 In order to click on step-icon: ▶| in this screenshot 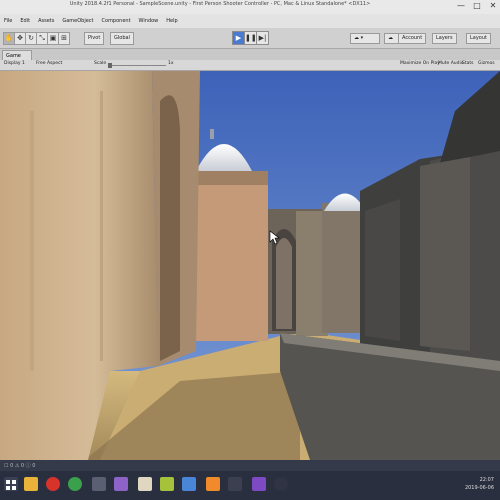, I will do `click(262, 38)`.